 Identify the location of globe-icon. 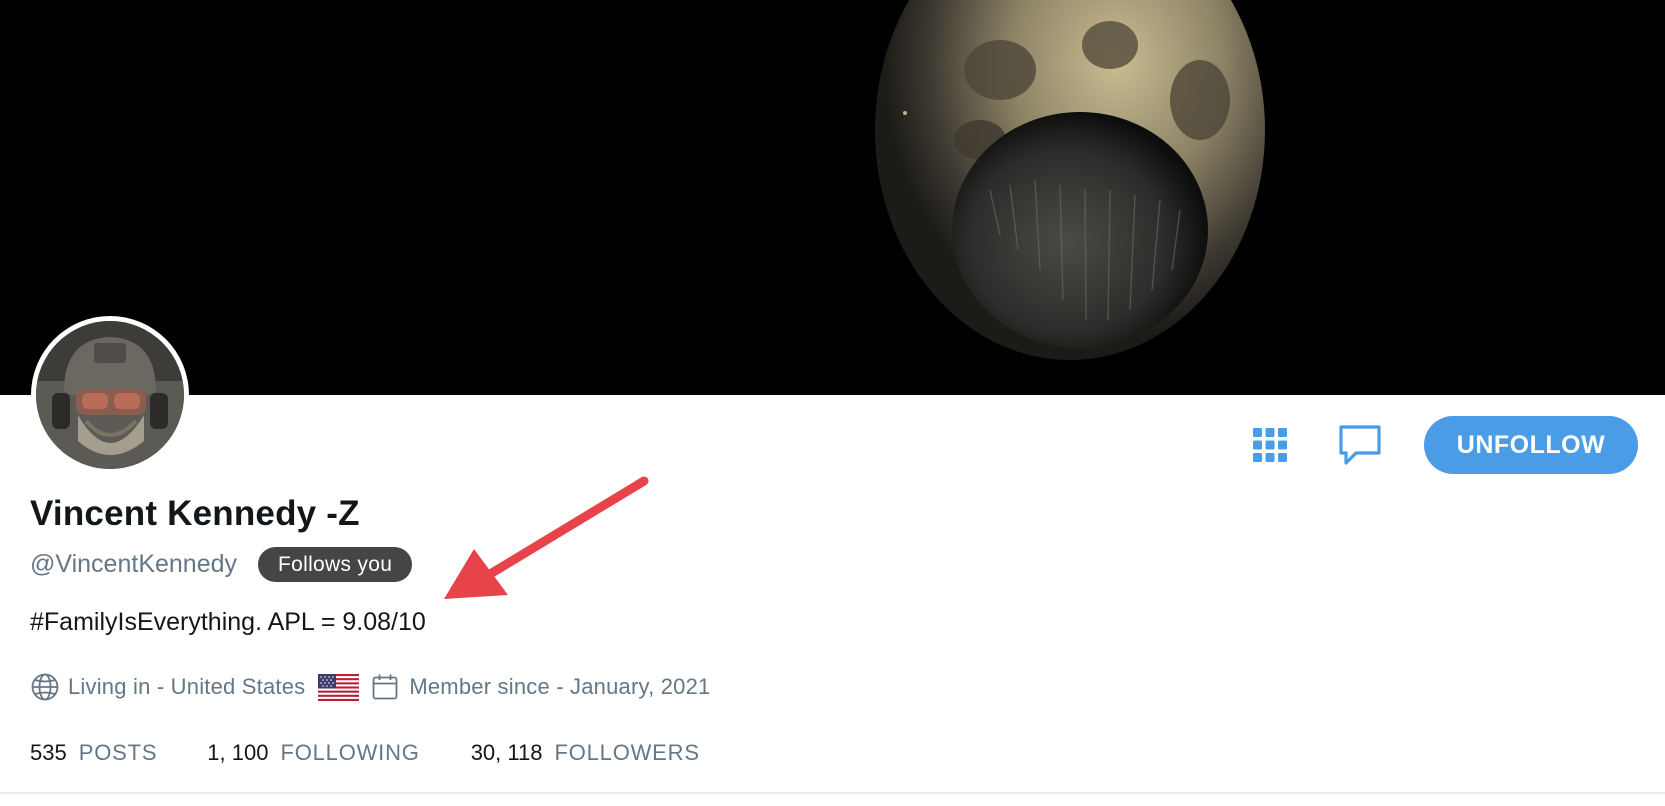
(45, 687).